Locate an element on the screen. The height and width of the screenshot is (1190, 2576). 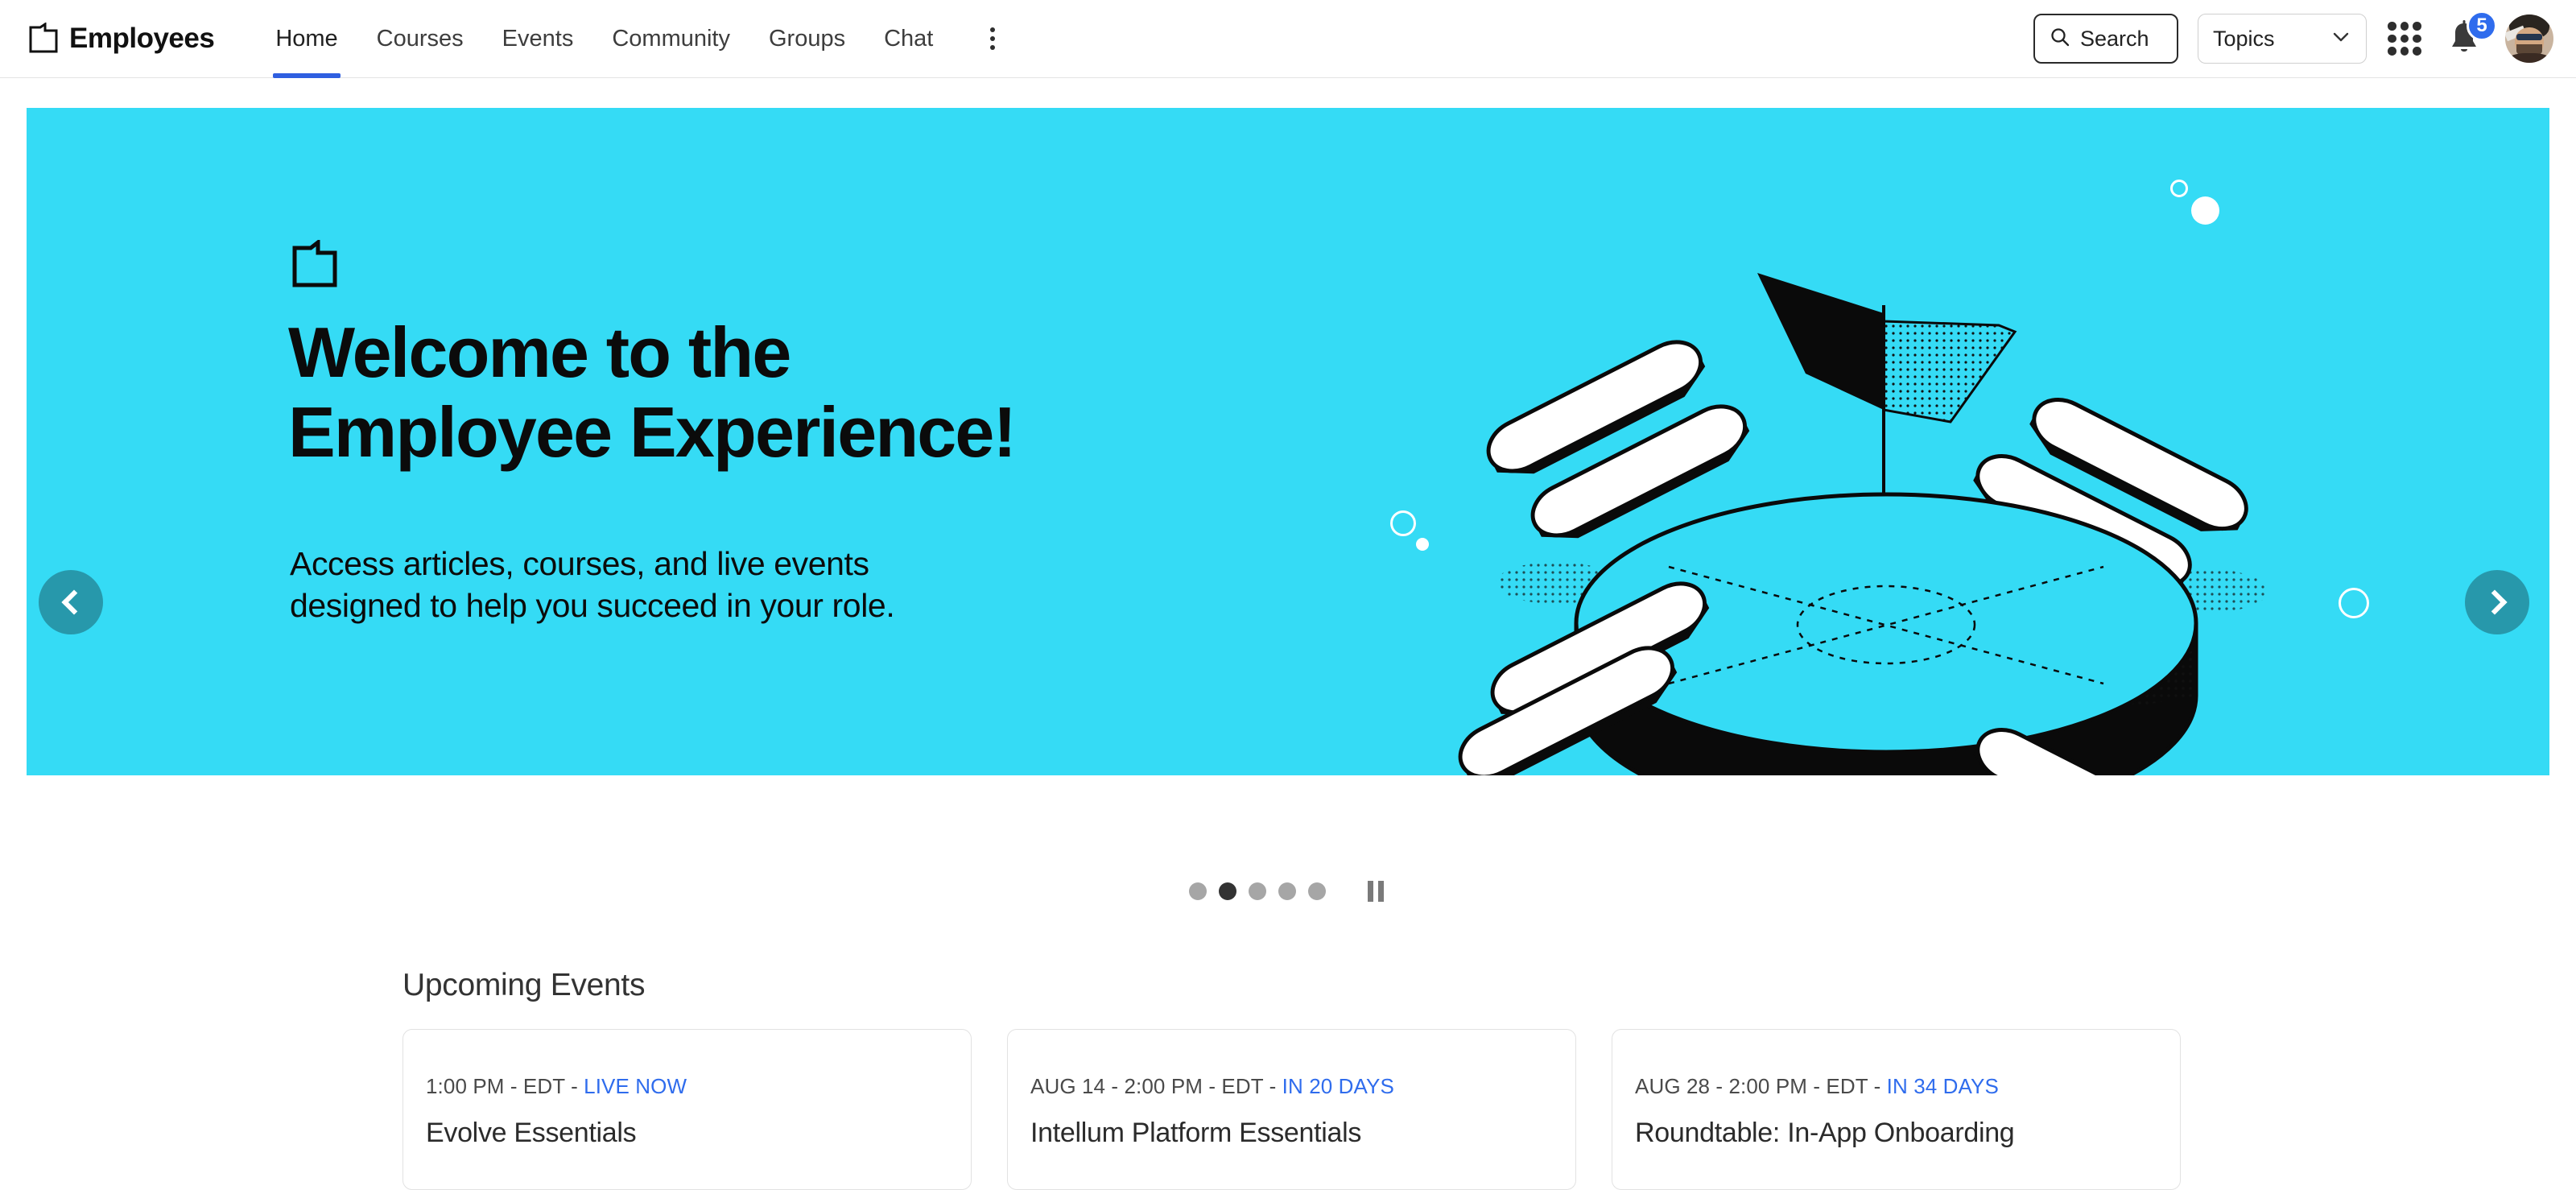
avatar is located at coordinates (2529, 39).